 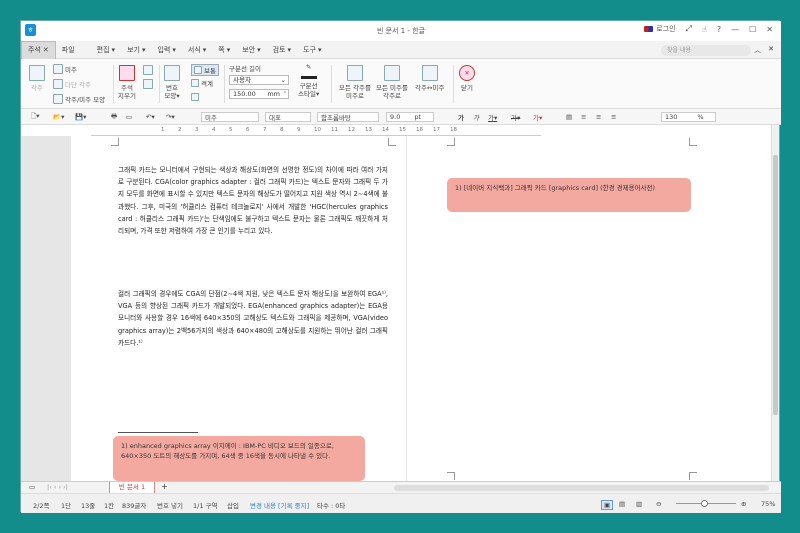 I want to click on zoom-in-icon: ⊕, so click(x=743, y=504).